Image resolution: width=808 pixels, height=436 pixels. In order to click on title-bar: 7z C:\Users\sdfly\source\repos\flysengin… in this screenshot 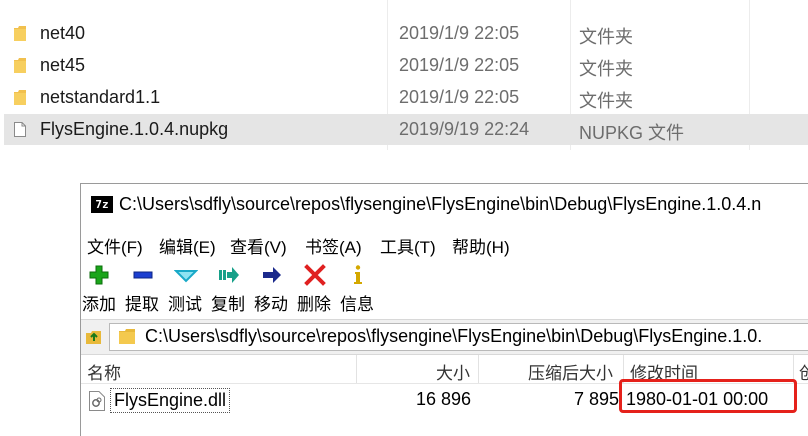, I will do `click(444, 204)`.